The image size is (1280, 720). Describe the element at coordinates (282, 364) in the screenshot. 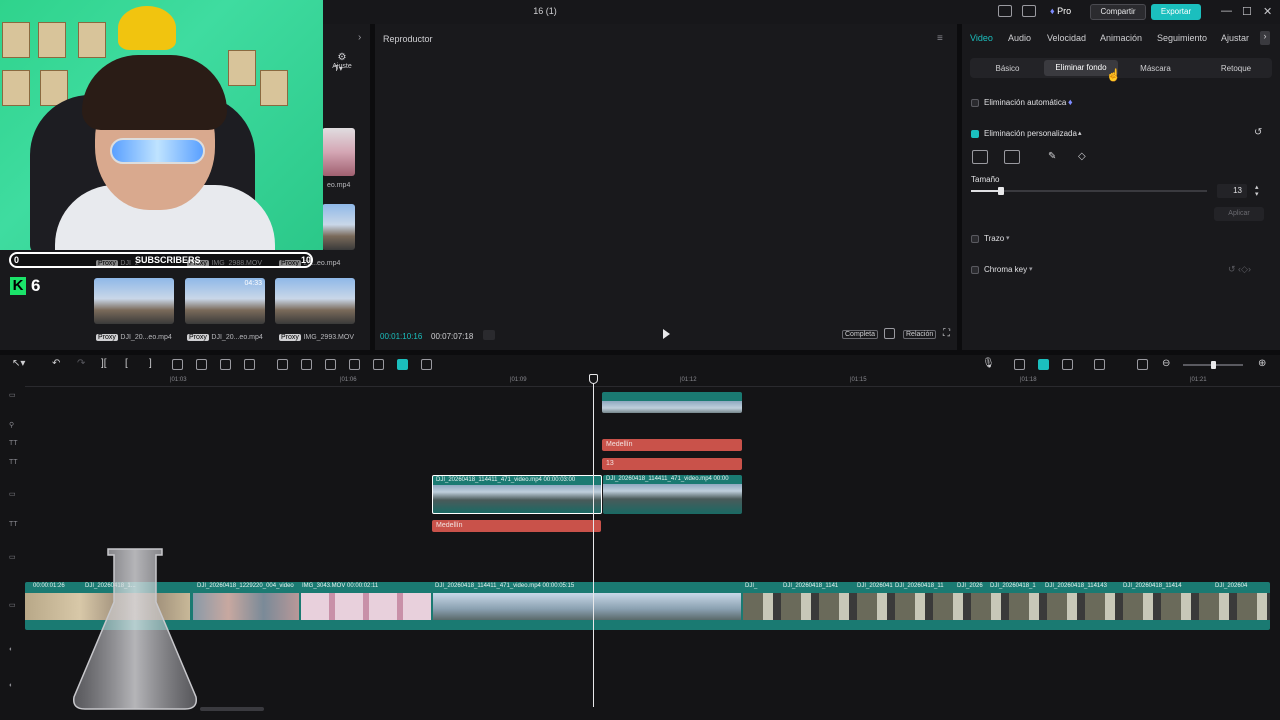

I see `freeze-icon` at that location.